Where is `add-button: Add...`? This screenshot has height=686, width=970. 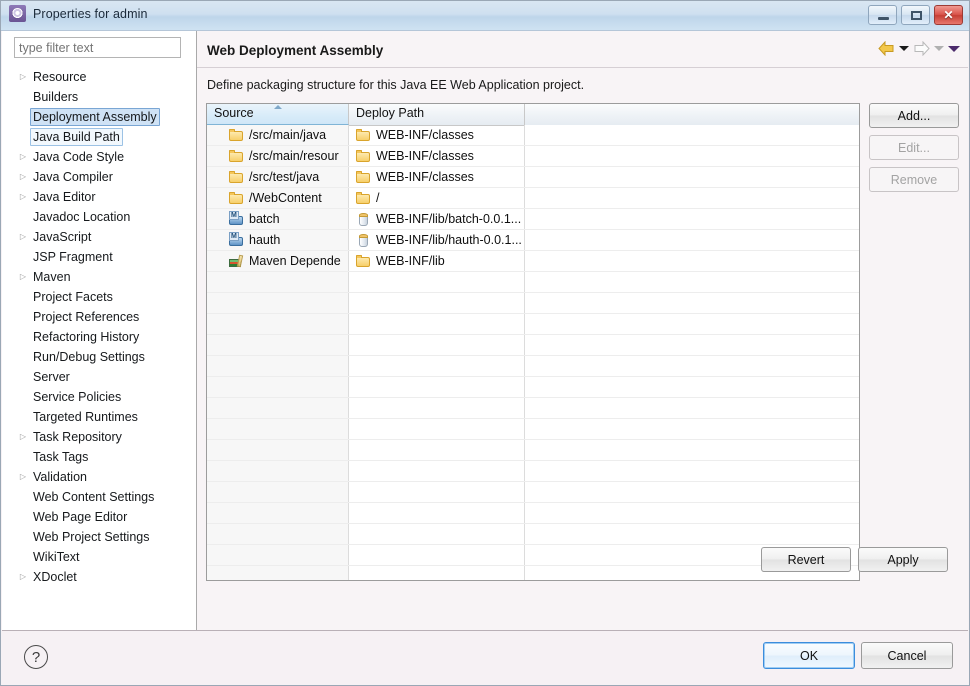
add-button: Add... is located at coordinates (914, 115).